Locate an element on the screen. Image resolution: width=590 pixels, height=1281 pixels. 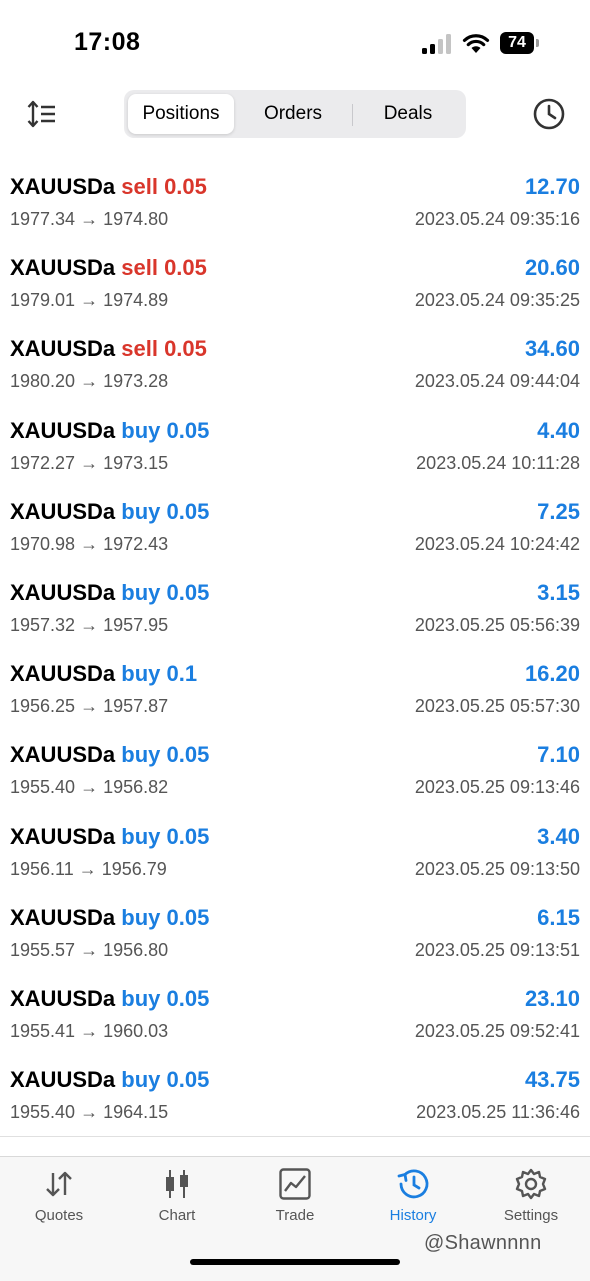
tab-label-chart: Chart is located at coordinates (177, 1215).